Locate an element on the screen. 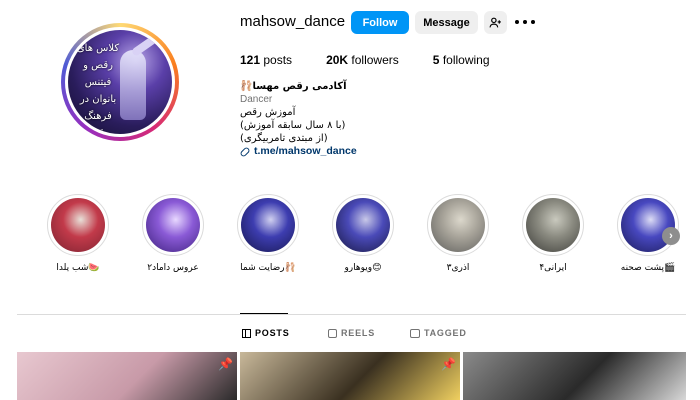 This screenshot has width=700, height=400. more-options-icon is located at coordinates (525, 22).